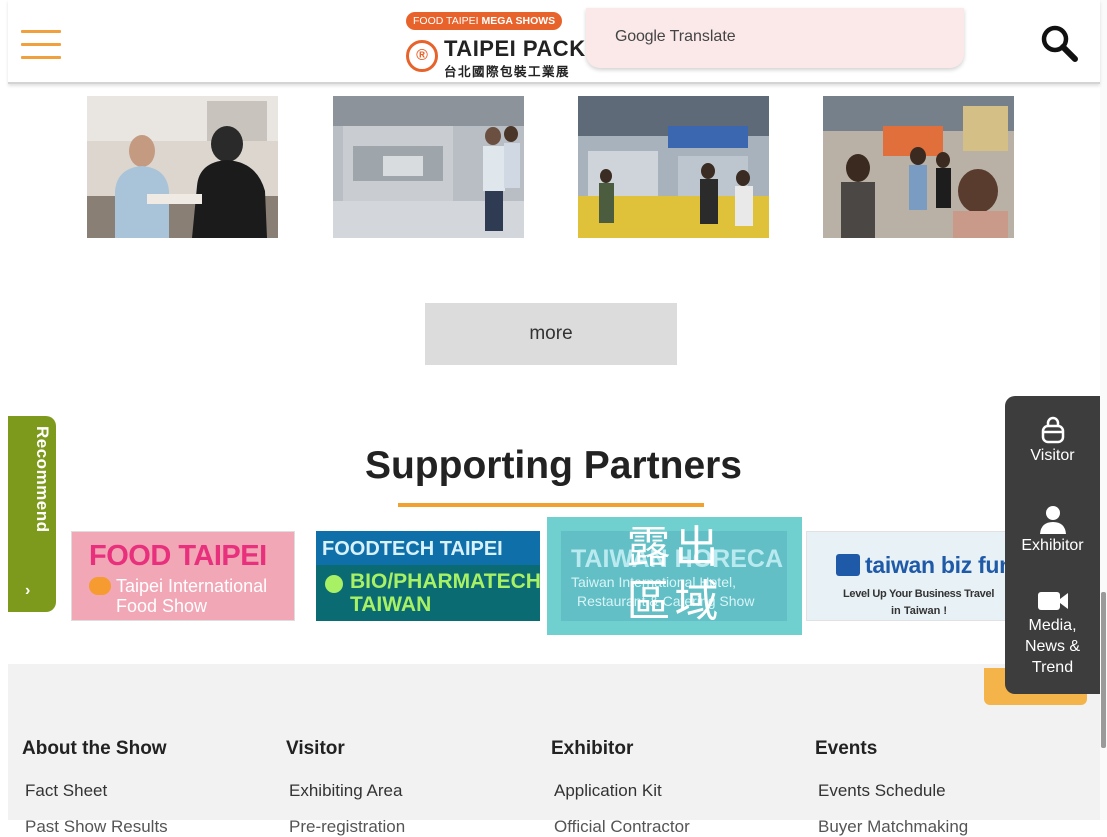 The height and width of the screenshot is (837, 1107). Describe the element at coordinates (775, 38) in the screenshot. I see `google-translate-panel: Google Translate` at that location.